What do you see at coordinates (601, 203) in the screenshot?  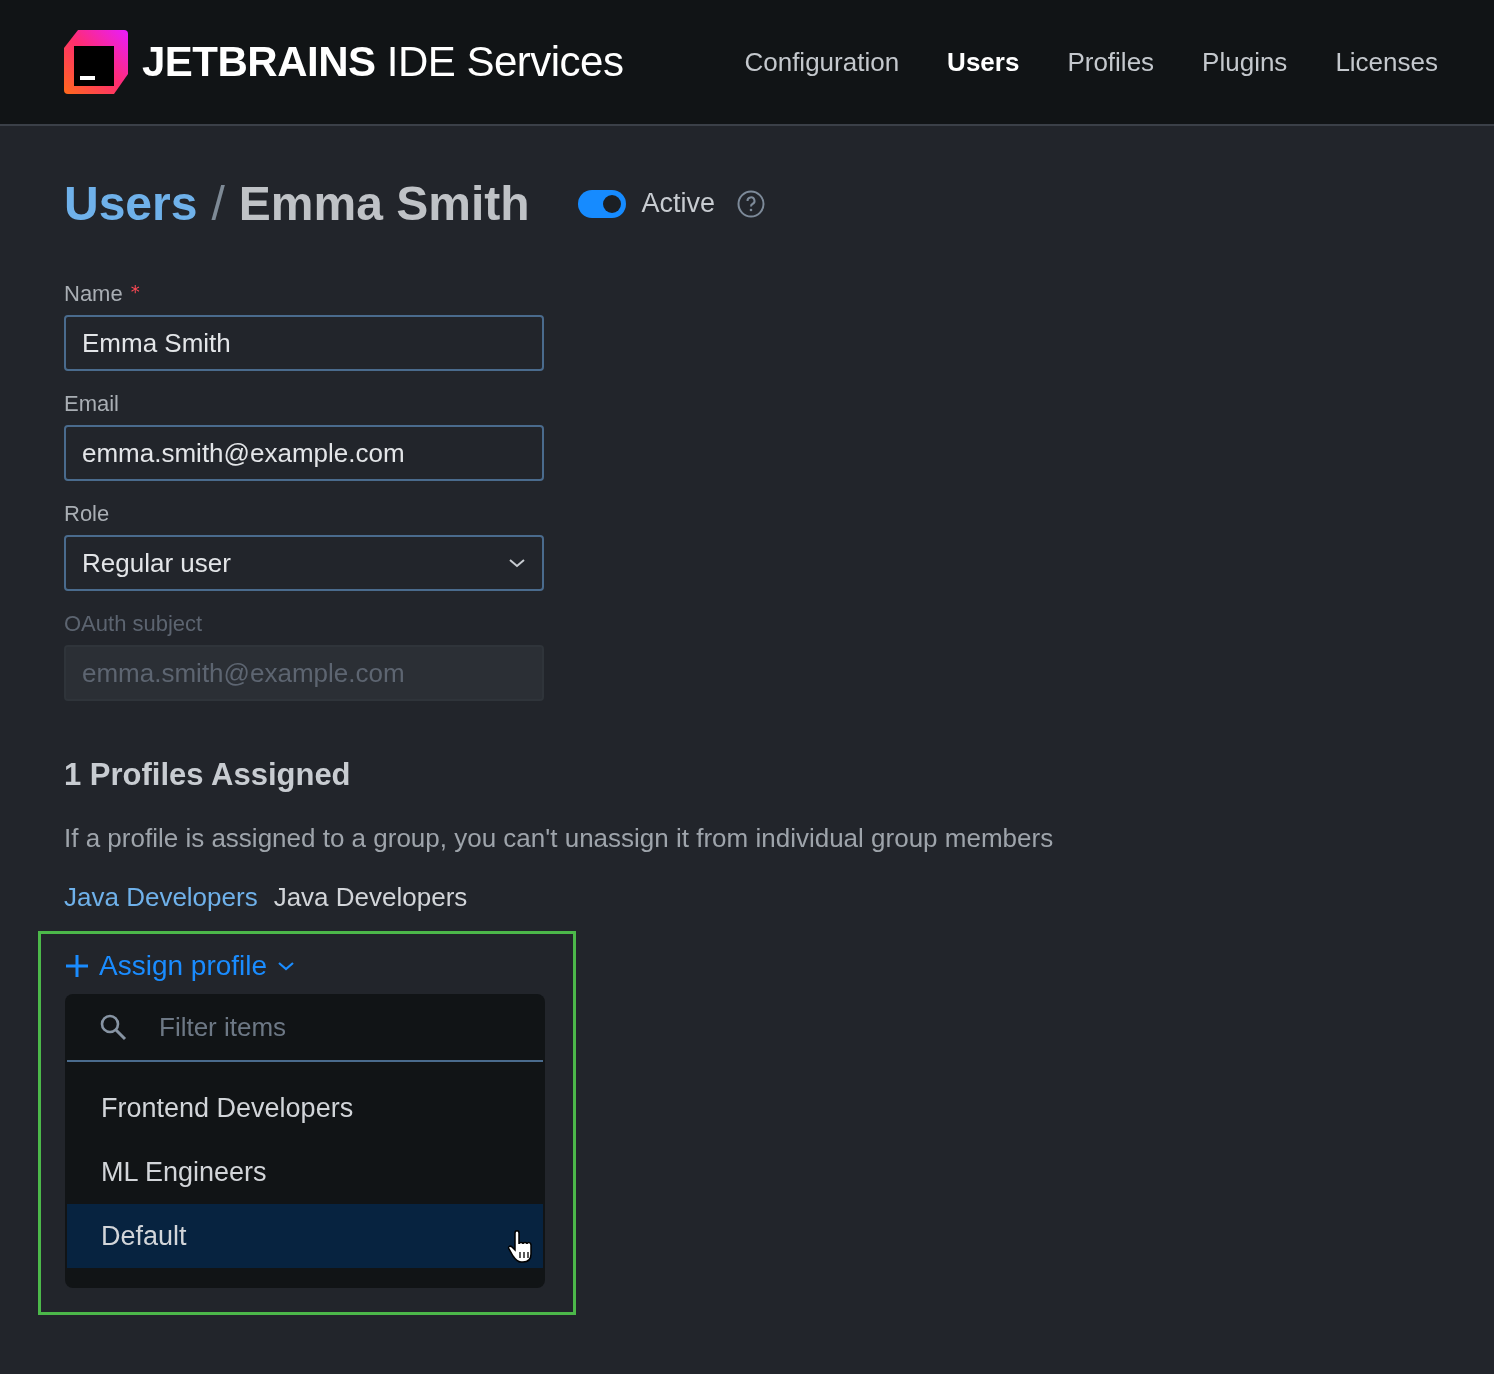 I see `active-toggle` at bounding box center [601, 203].